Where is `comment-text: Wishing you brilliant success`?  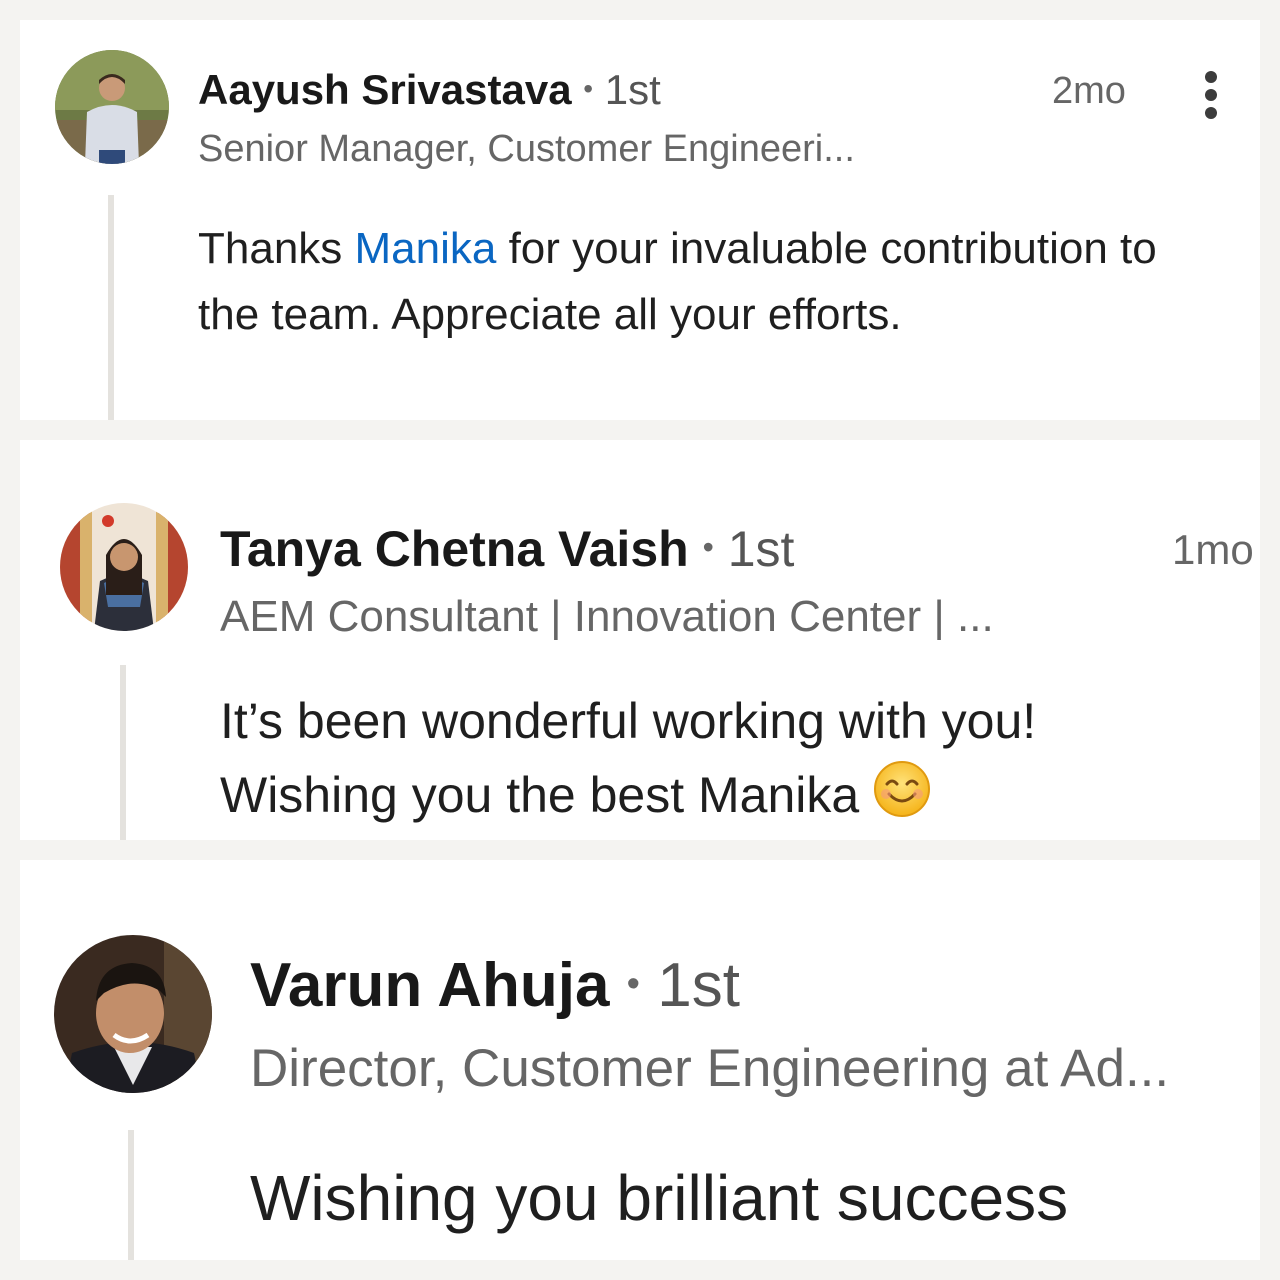 comment-text: Wishing you brilliant success is located at coordinates (659, 1198).